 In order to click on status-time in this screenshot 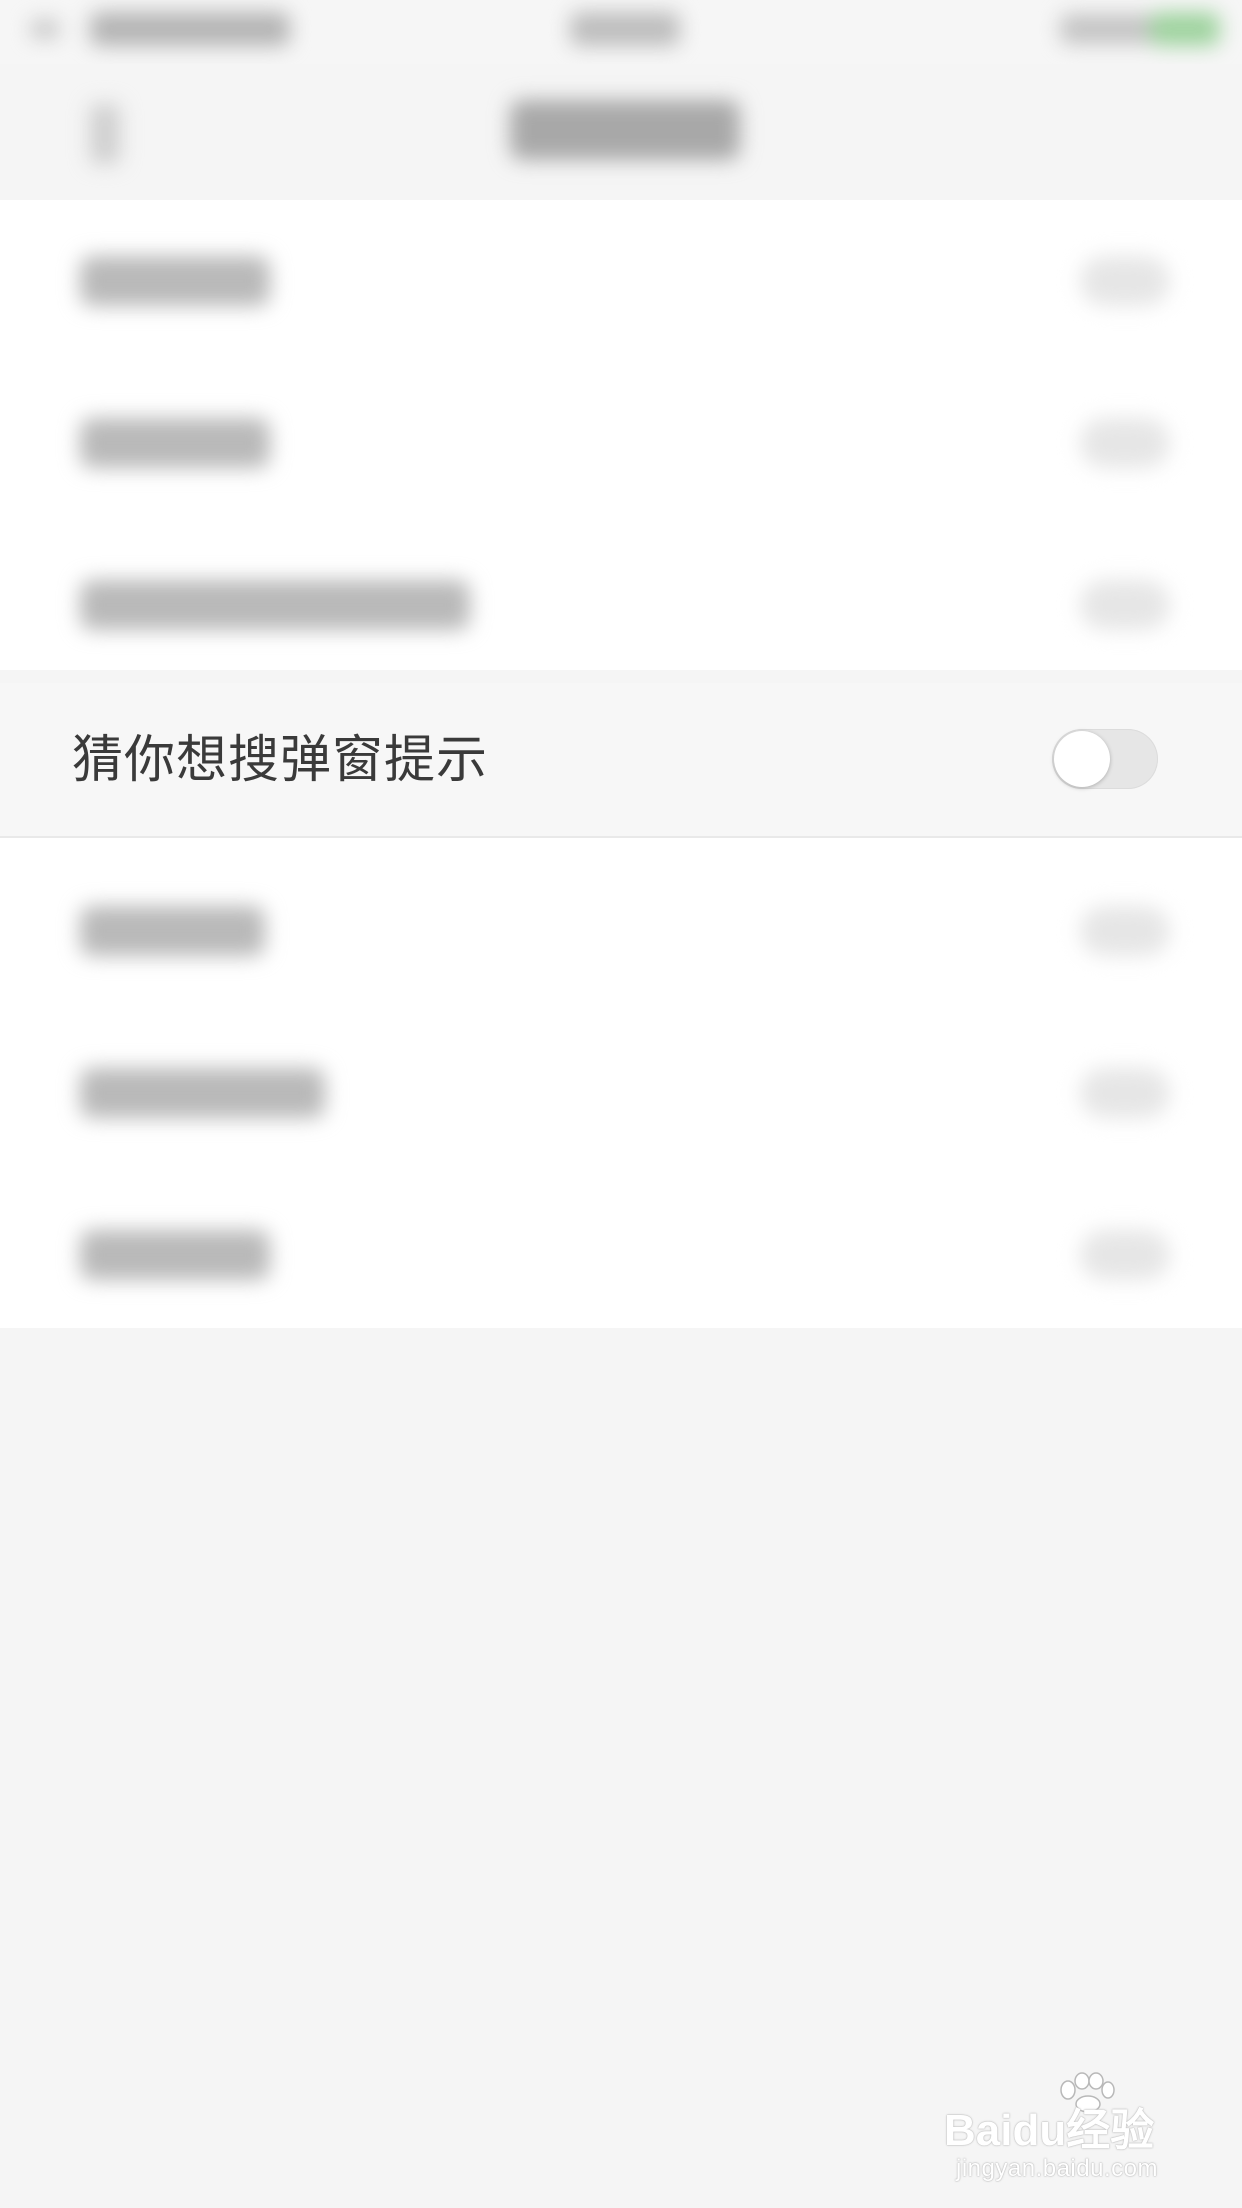, I will do `click(625, 29)`.